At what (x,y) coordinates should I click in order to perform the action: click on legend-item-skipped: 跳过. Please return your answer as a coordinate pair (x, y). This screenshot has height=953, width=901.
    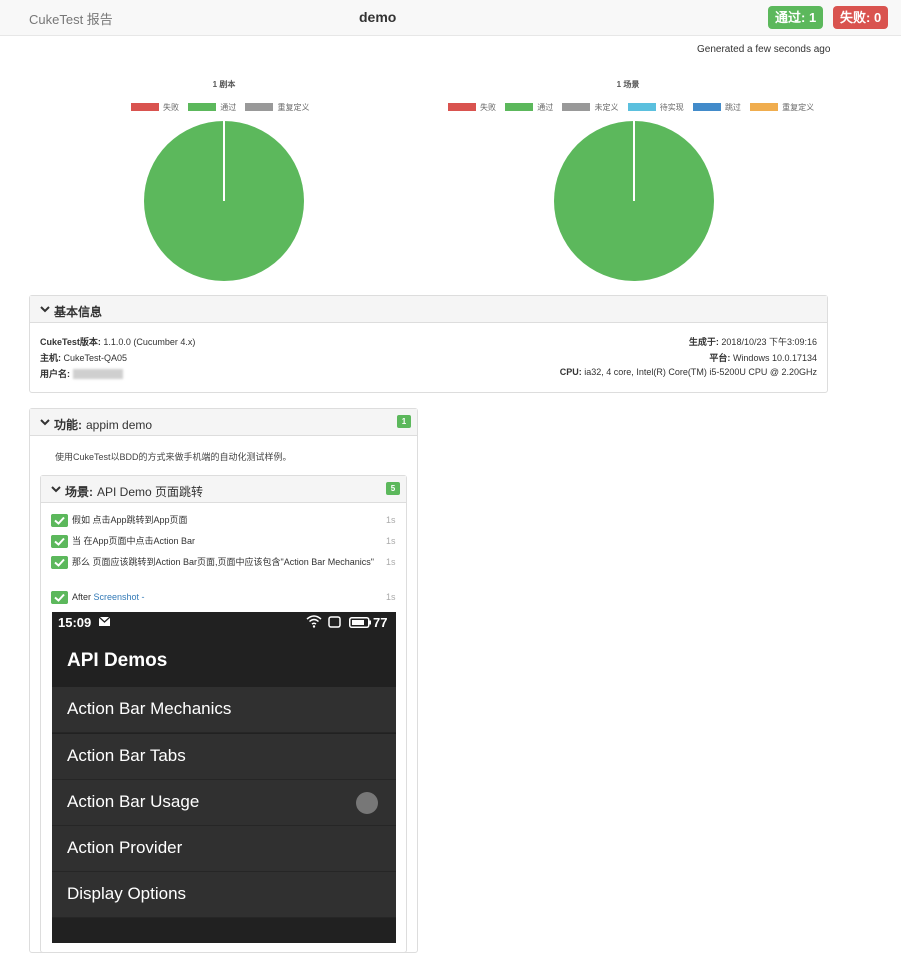
    Looking at the image, I should click on (716, 107).